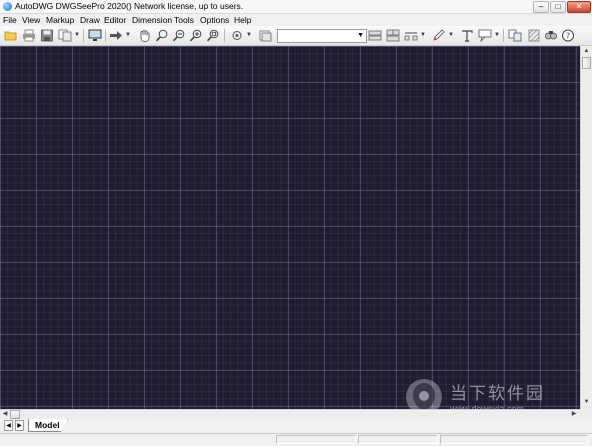 The image size is (592, 446). Describe the element at coordinates (5, 414) in the screenshot. I see `scroll-left-icon: ◀` at that location.